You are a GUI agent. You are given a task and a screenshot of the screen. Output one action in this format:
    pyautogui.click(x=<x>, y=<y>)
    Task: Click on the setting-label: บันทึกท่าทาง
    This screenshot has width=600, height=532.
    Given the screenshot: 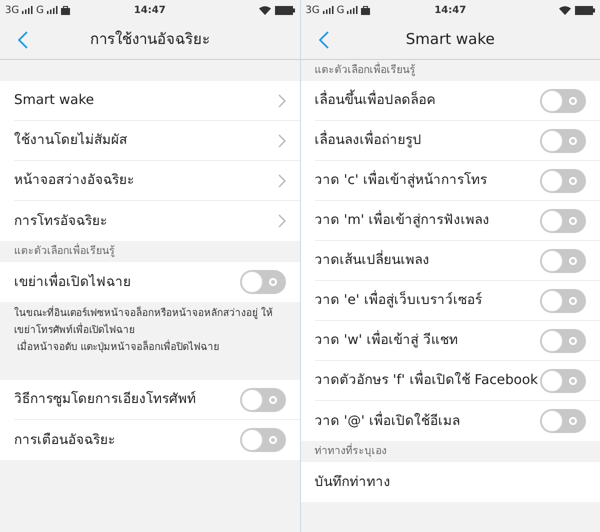 What is the action you would take?
    pyautogui.click(x=352, y=482)
    